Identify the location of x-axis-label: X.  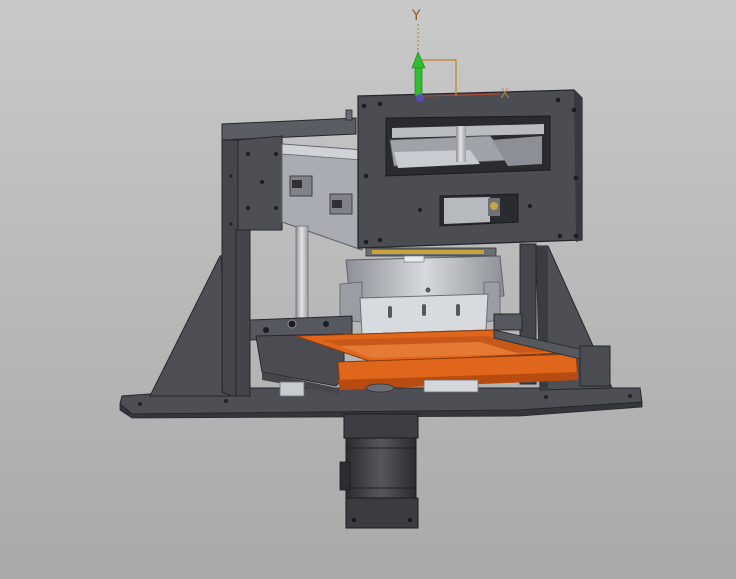
(505, 94).